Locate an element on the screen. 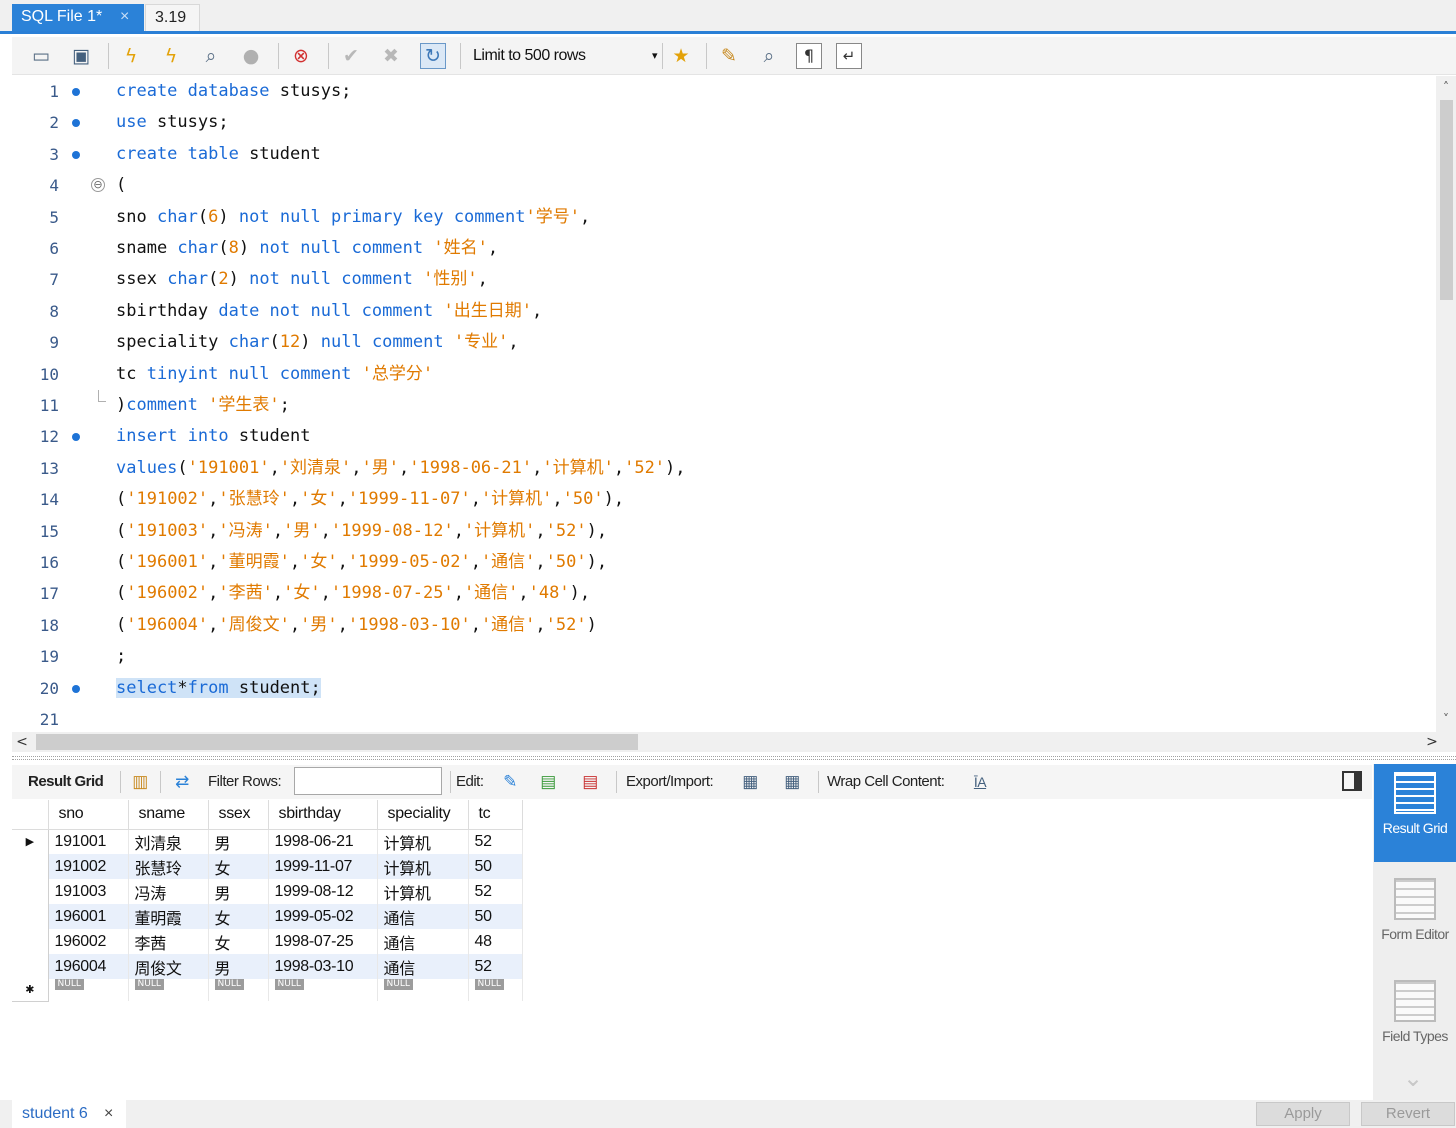  table-row: ▶ 191001 刘清泉男 1998-06-21 计算机 52 is located at coordinates (267, 841).